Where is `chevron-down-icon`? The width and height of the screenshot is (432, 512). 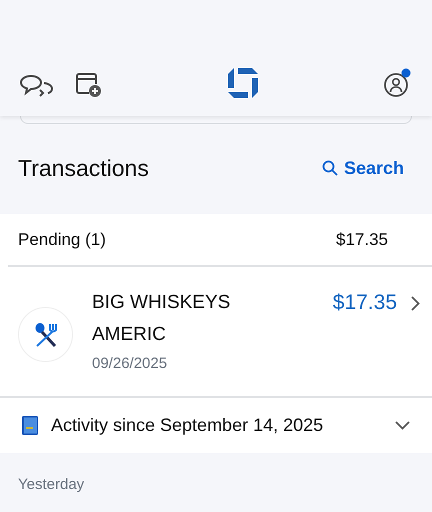
chevron-down-icon is located at coordinates (402, 425).